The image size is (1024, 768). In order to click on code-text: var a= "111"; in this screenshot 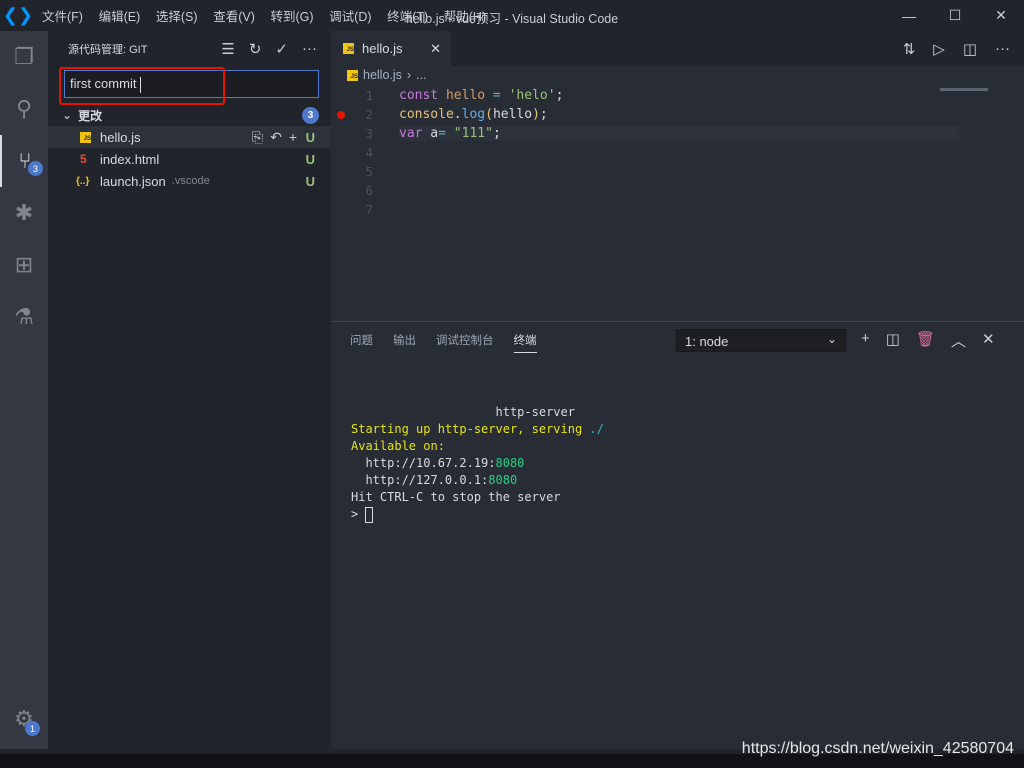, I will do `click(679, 133)`.